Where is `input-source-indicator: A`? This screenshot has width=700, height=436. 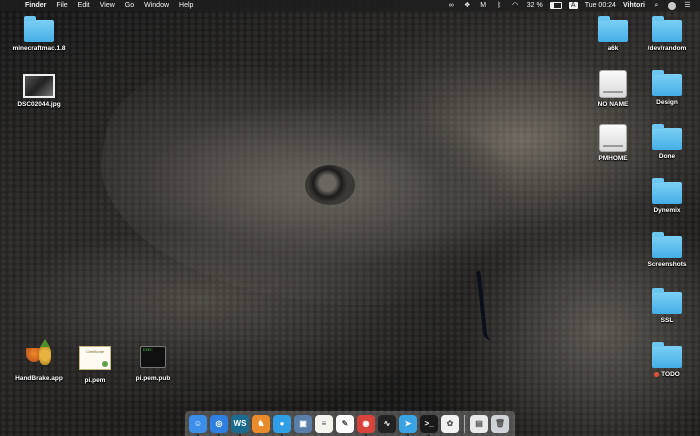
input-source-indicator: A is located at coordinates (573, 5).